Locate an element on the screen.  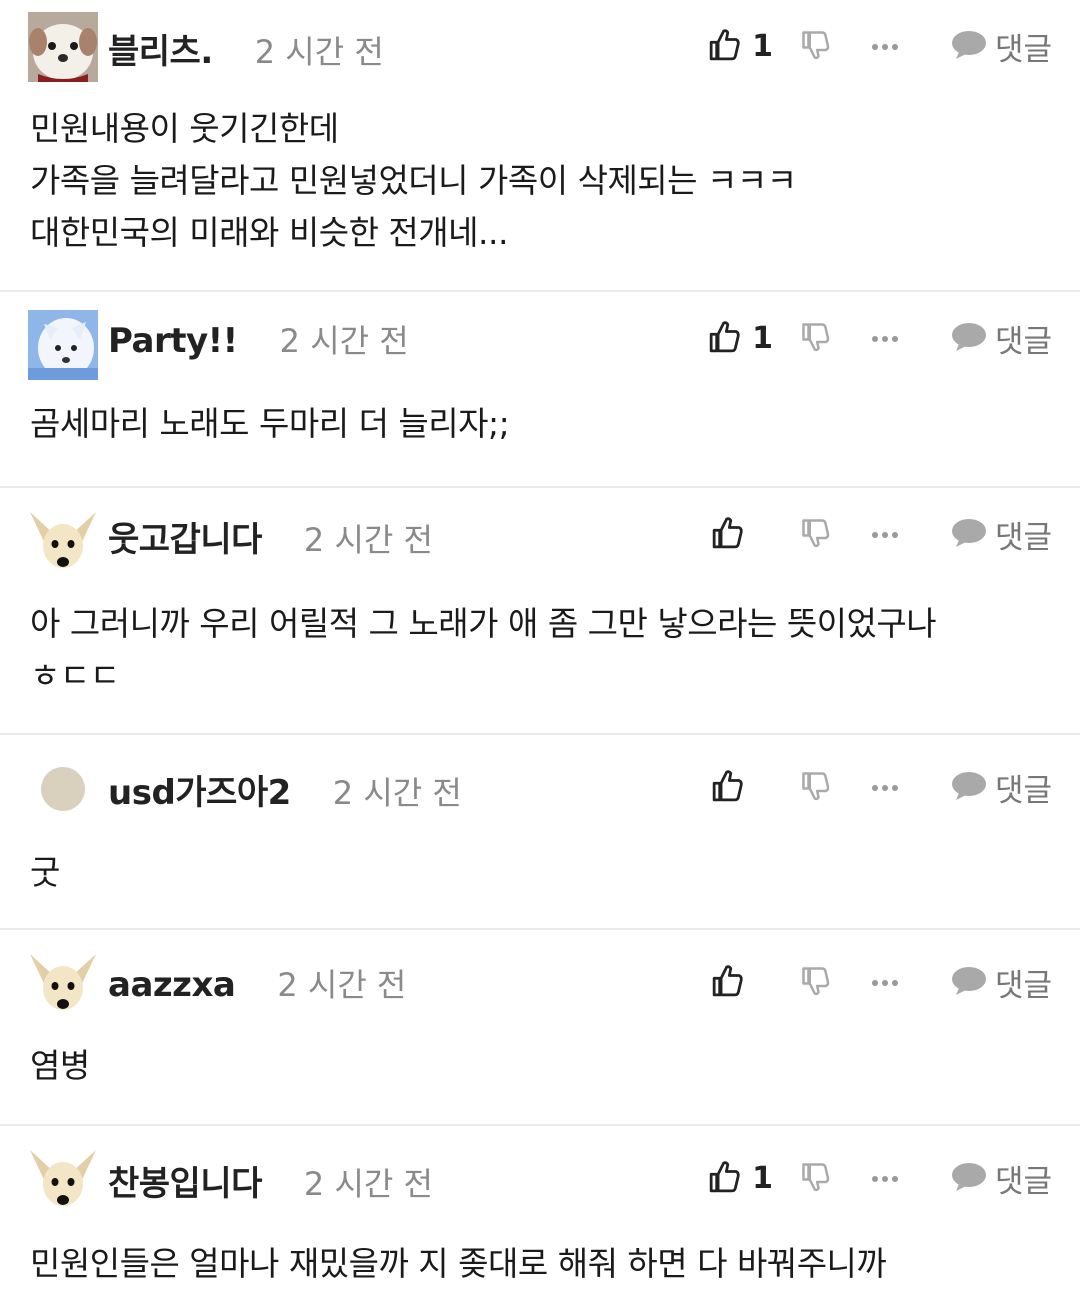
comment-item: usd가즈아2 2 시간 전 댓글 굿 is located at coordinates (540, 832).